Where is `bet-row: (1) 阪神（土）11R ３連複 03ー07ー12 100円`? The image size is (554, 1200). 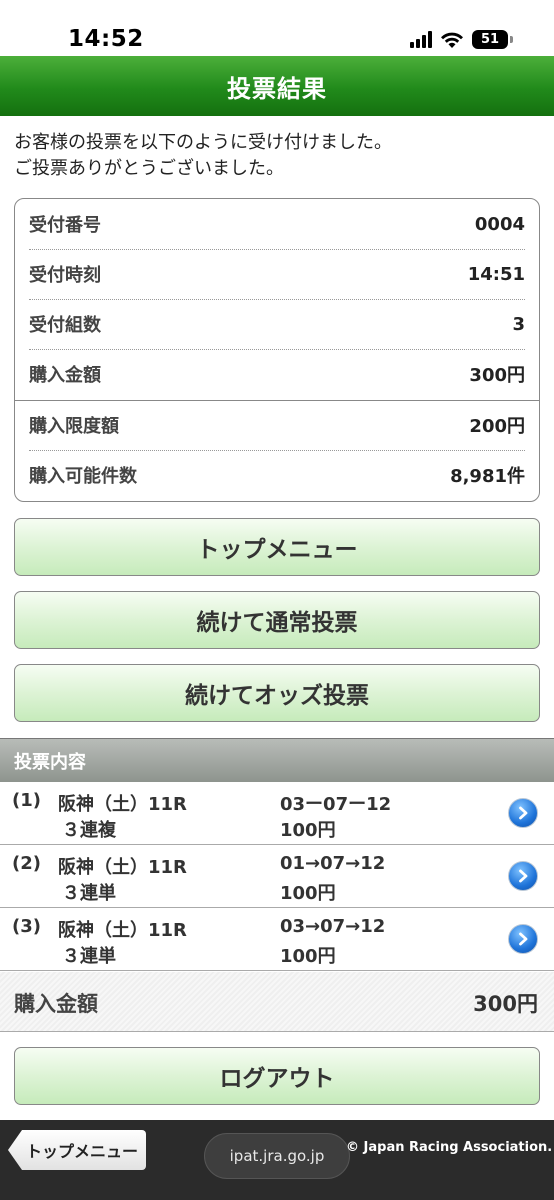
bet-row: (1) 阪神（土）11R ３連複 03ー07ー12 100円 is located at coordinates (277, 813).